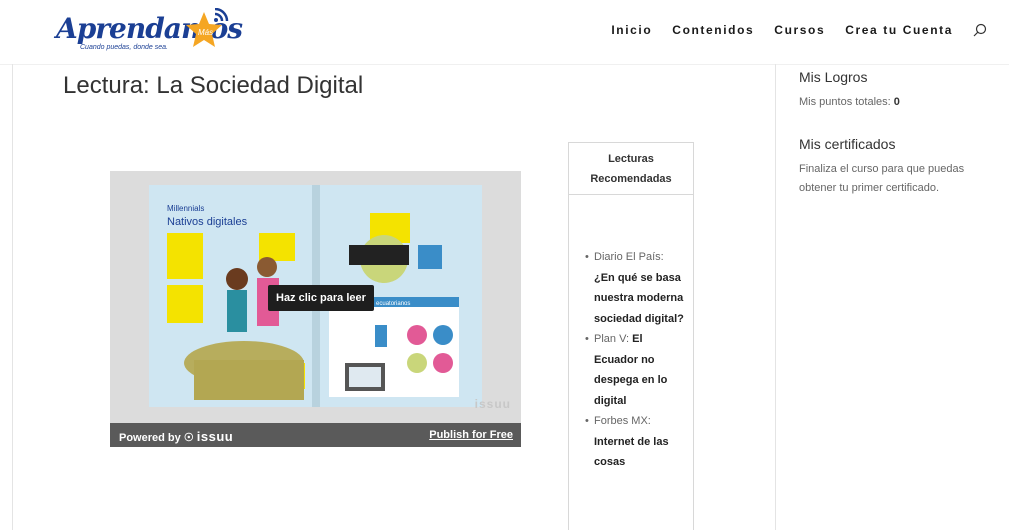  I want to click on points-text: Mis puntos totales: 0, so click(849, 102).